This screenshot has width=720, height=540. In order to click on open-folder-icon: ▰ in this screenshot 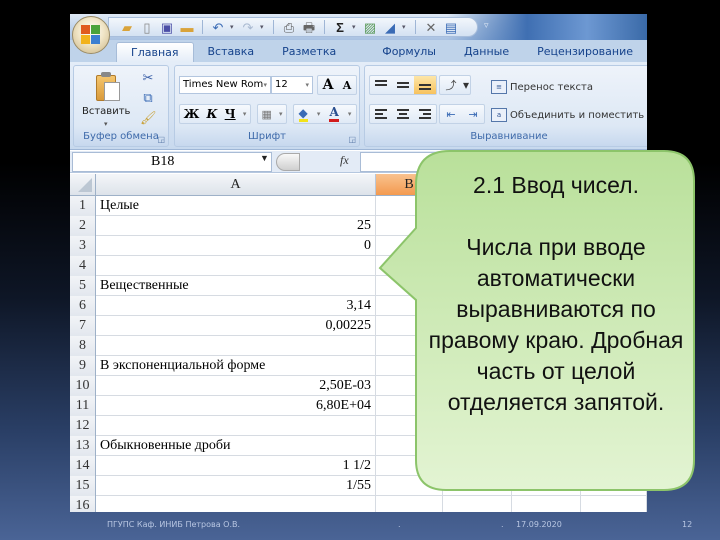, I will do `click(127, 27)`.